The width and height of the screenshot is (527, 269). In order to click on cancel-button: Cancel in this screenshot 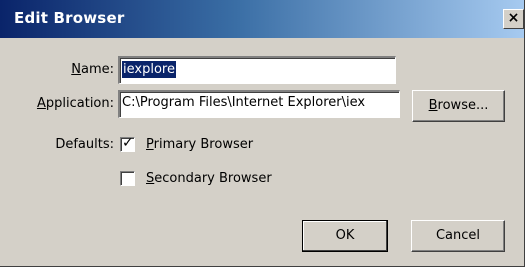, I will do `click(458, 236)`.